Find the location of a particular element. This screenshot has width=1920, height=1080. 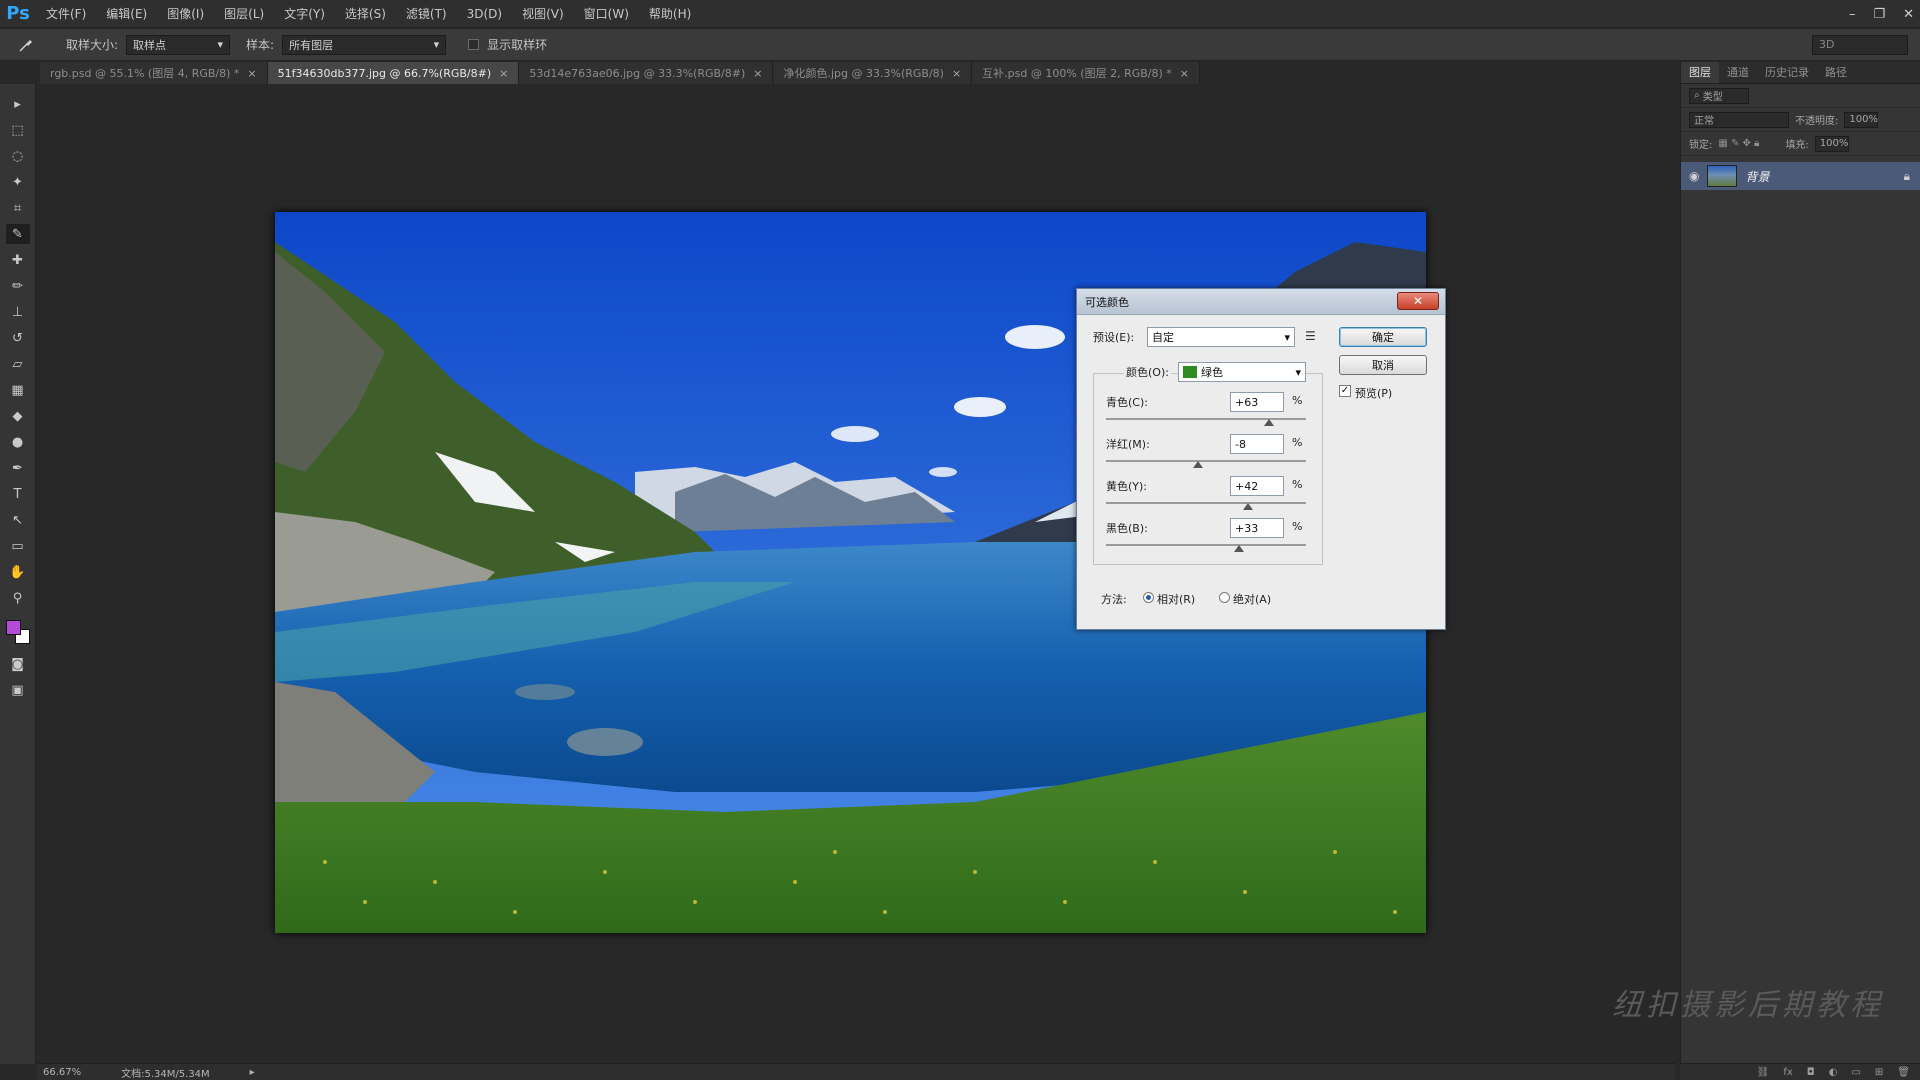

clone-stamp-tool-icon: ⊥ is located at coordinates (18, 312).